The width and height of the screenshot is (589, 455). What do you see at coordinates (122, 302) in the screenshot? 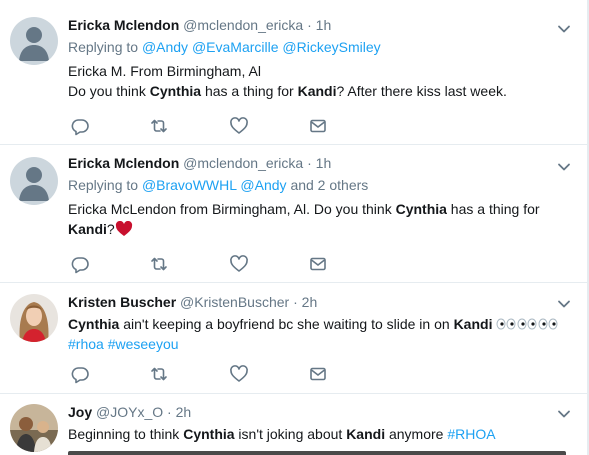
I see `display-name: Kristen Buscher` at bounding box center [122, 302].